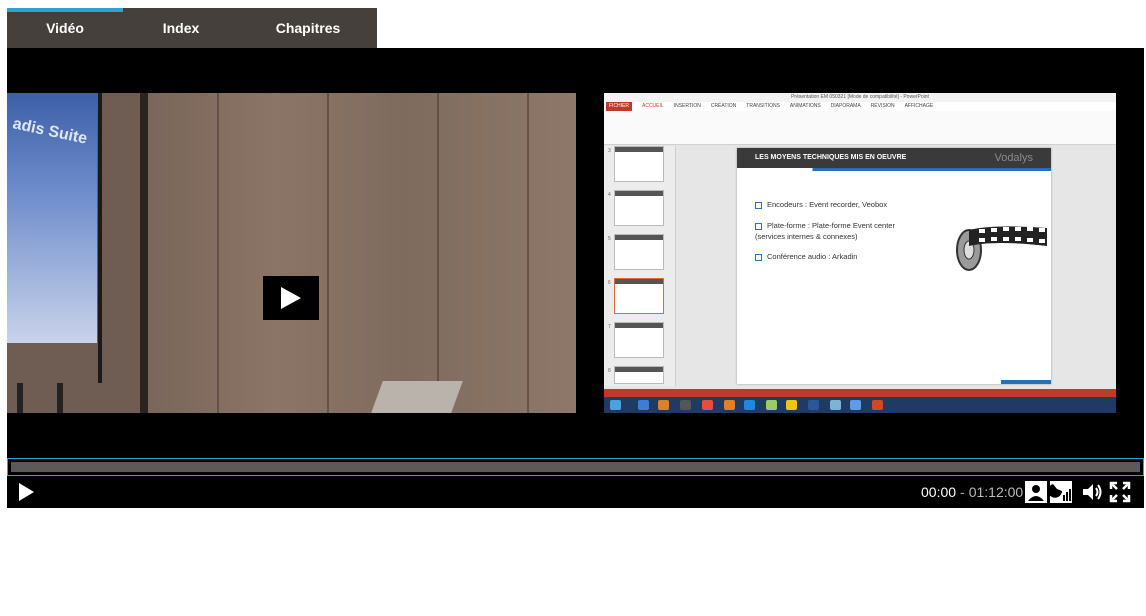  What do you see at coordinates (894, 169) in the screenshot?
I see `slide-heading-line` at bounding box center [894, 169].